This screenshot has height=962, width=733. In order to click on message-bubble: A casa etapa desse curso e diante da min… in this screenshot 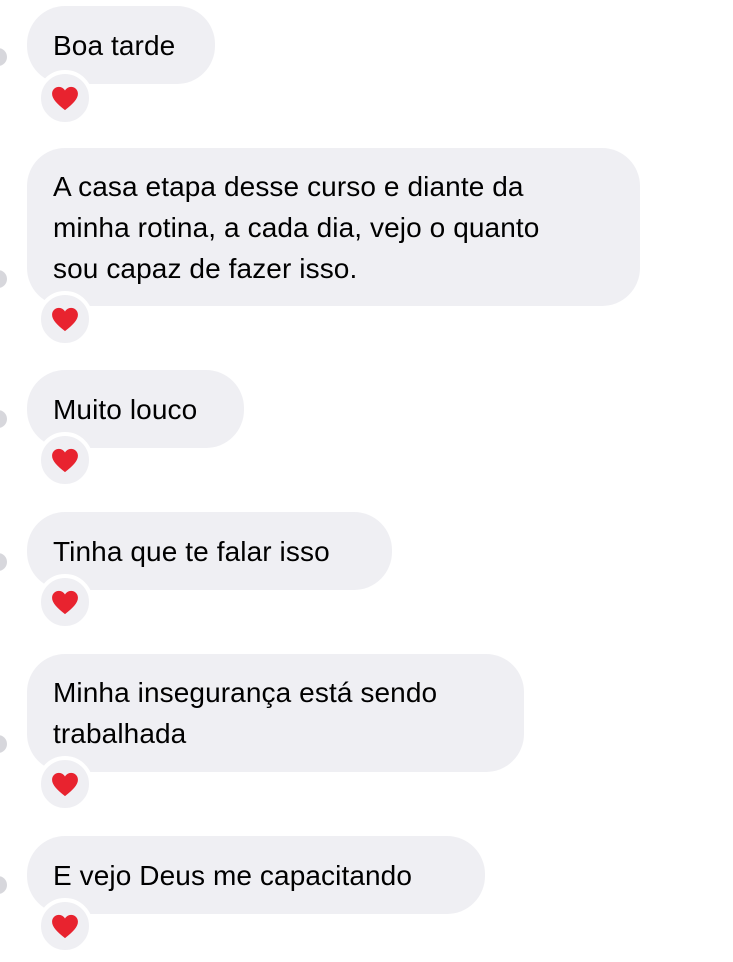, I will do `click(333, 227)`.